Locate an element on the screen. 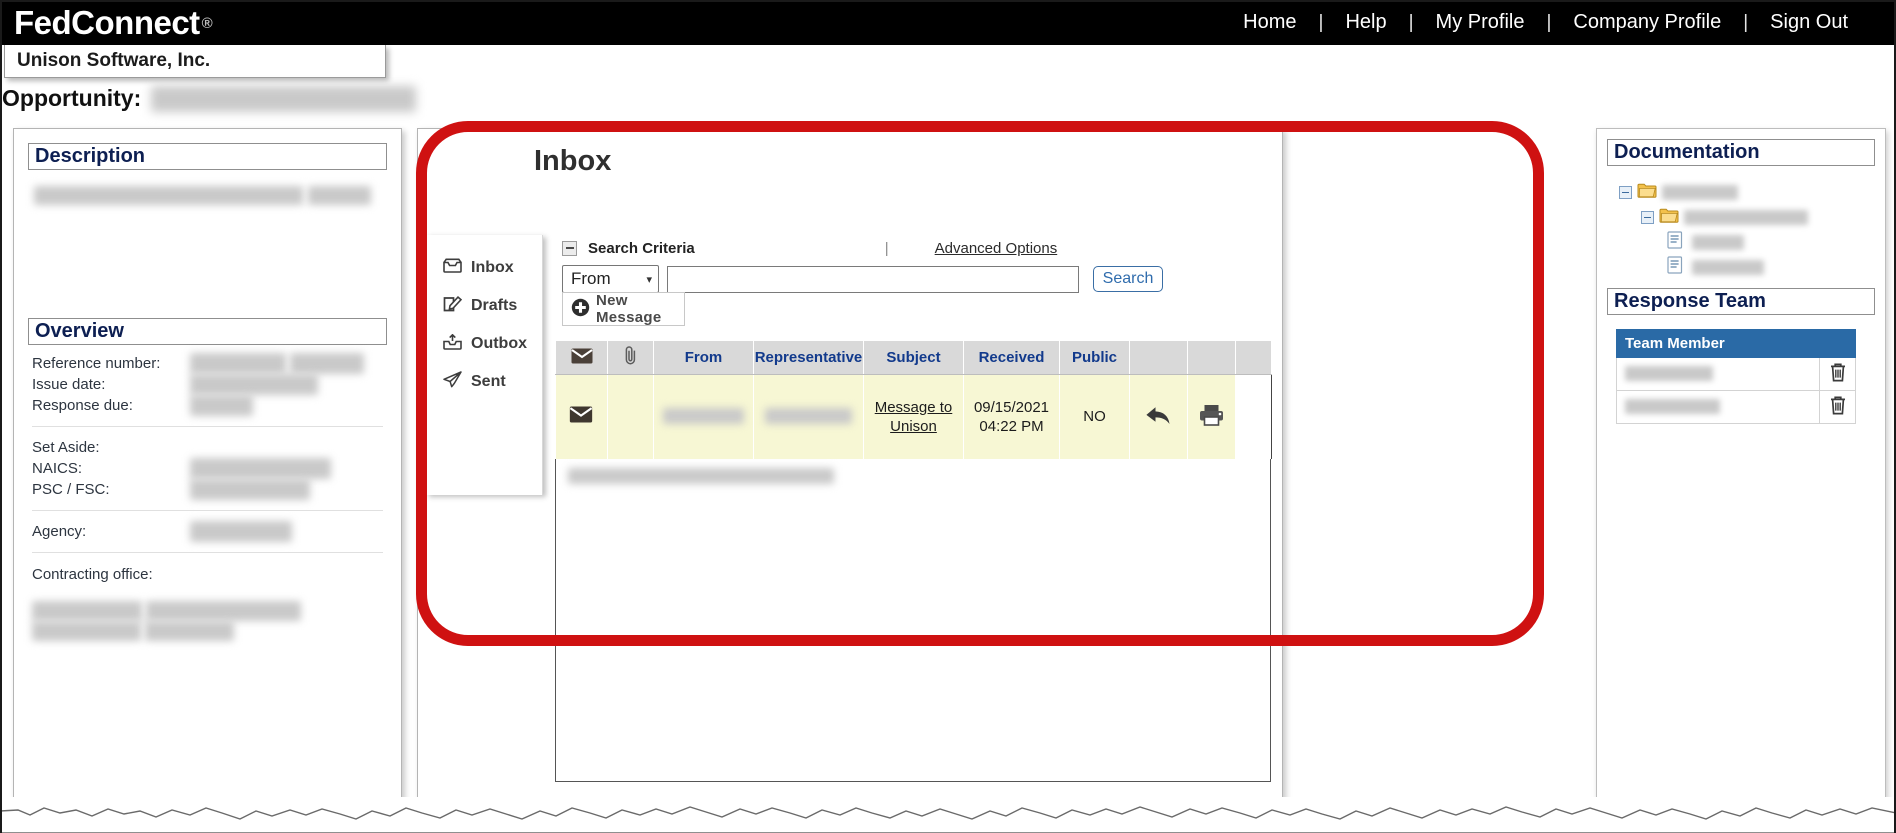 The image size is (1896, 833). torn-paper-edge is located at coordinates (948, 815).